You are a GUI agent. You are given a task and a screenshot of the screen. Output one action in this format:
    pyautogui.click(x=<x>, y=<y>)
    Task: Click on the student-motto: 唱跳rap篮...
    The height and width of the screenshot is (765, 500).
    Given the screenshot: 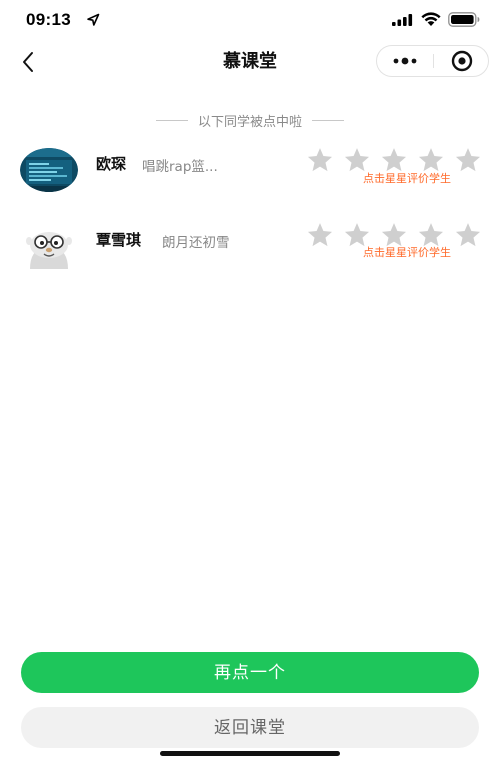 What is the action you would take?
    pyautogui.click(x=180, y=167)
    